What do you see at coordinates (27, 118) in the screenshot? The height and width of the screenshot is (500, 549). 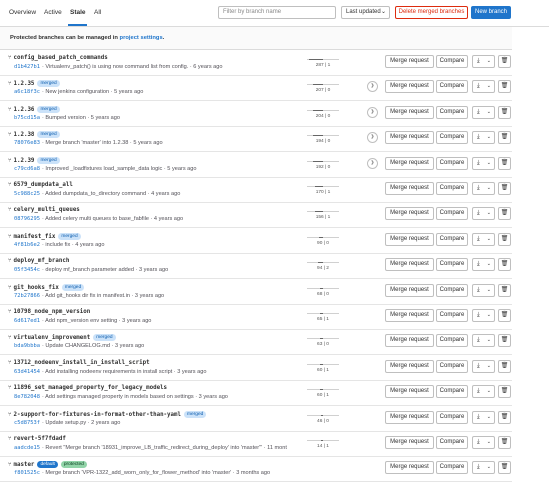 I see `commit-sha: b75cd15a` at bounding box center [27, 118].